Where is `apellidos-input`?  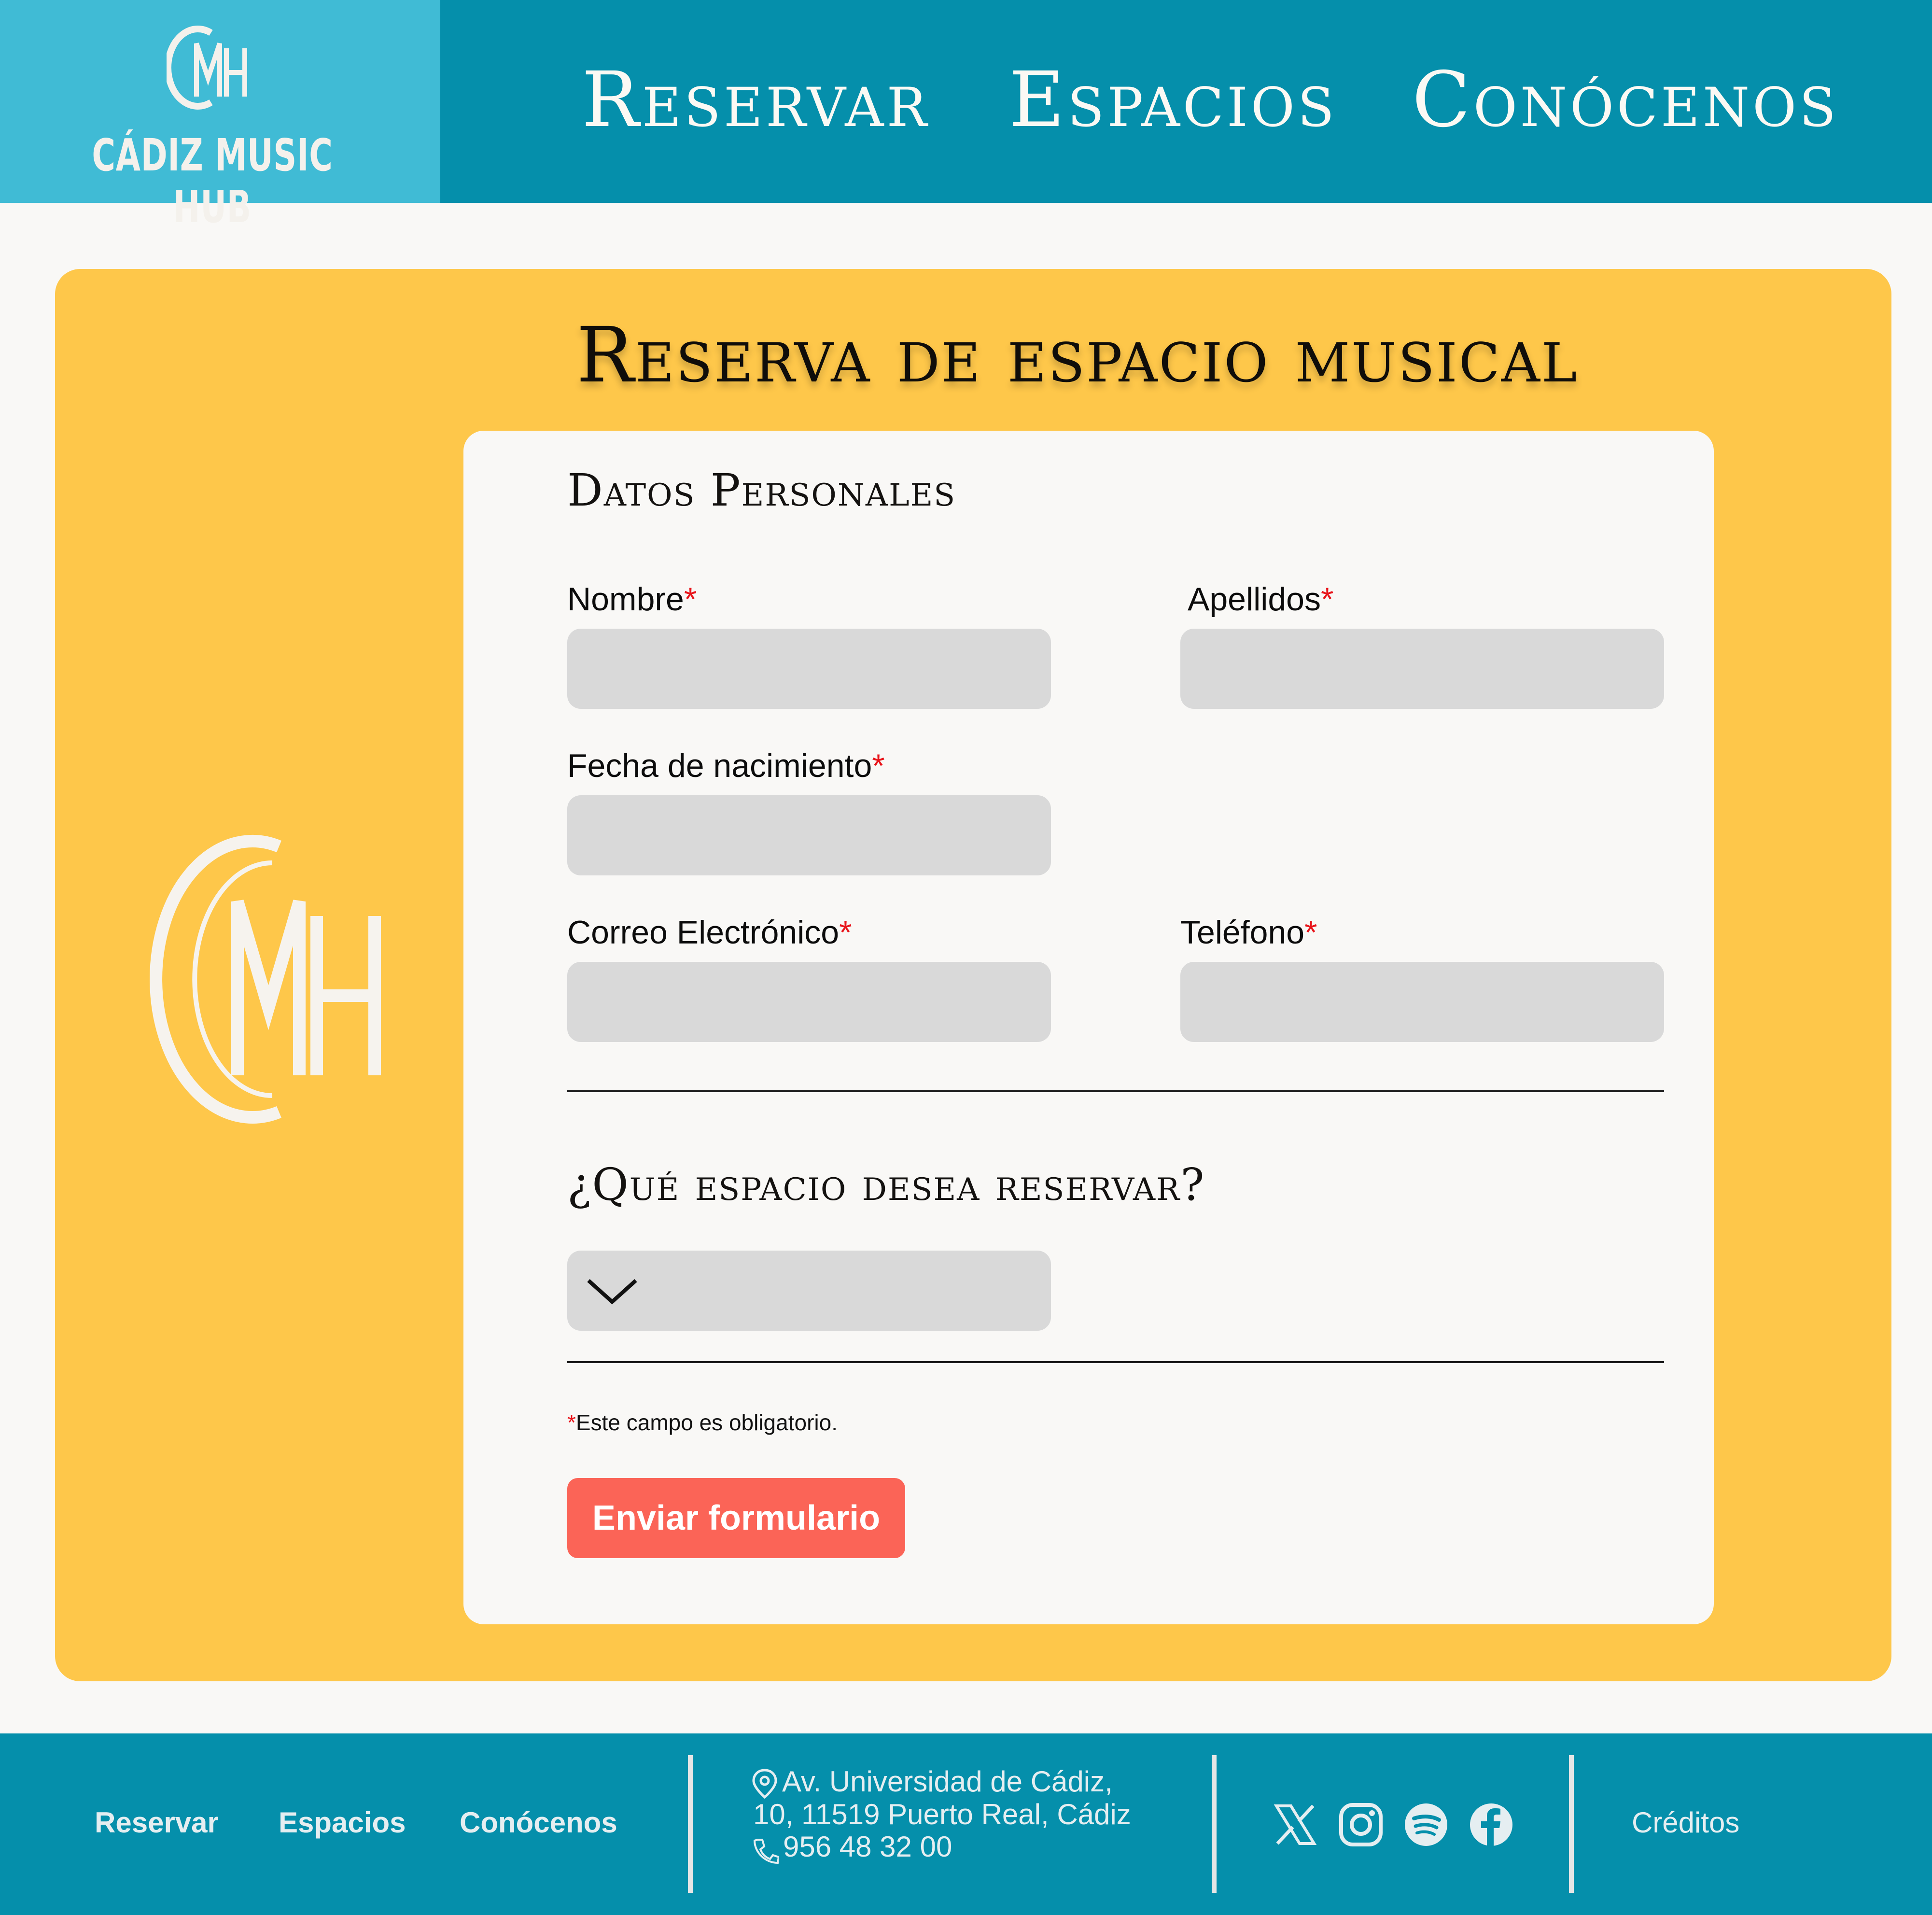
apellidos-input is located at coordinates (1422, 669).